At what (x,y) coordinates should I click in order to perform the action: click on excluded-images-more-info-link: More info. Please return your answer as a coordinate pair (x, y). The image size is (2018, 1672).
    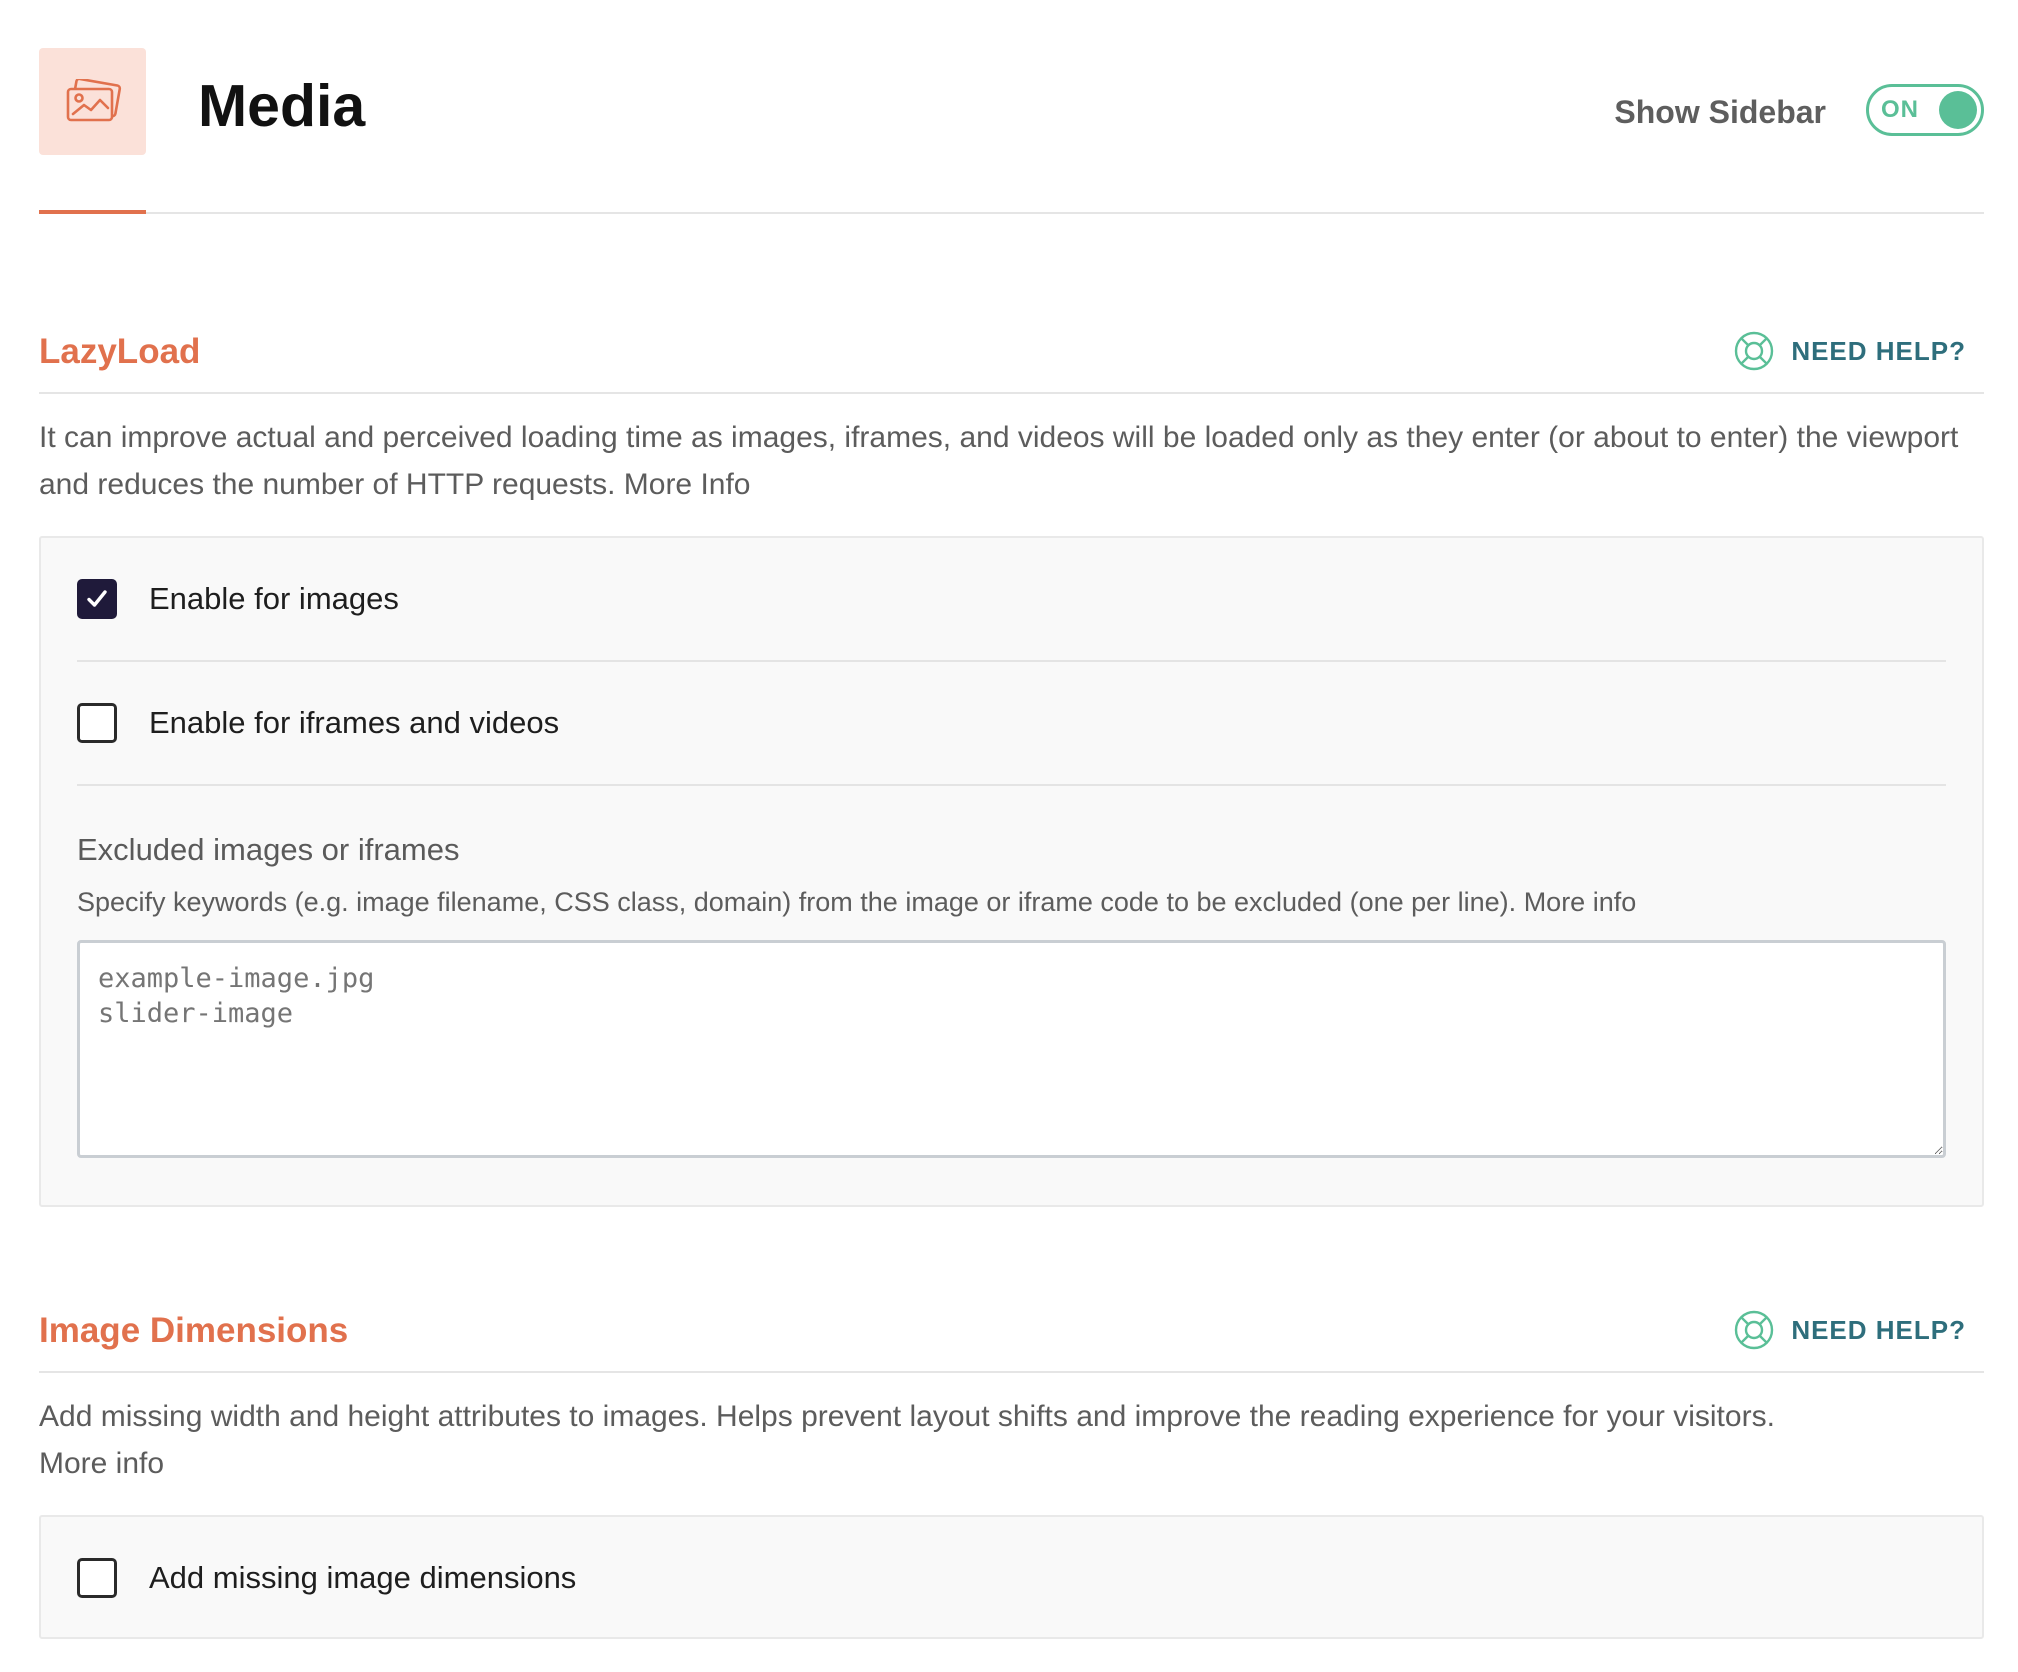
    Looking at the image, I should click on (1580, 902).